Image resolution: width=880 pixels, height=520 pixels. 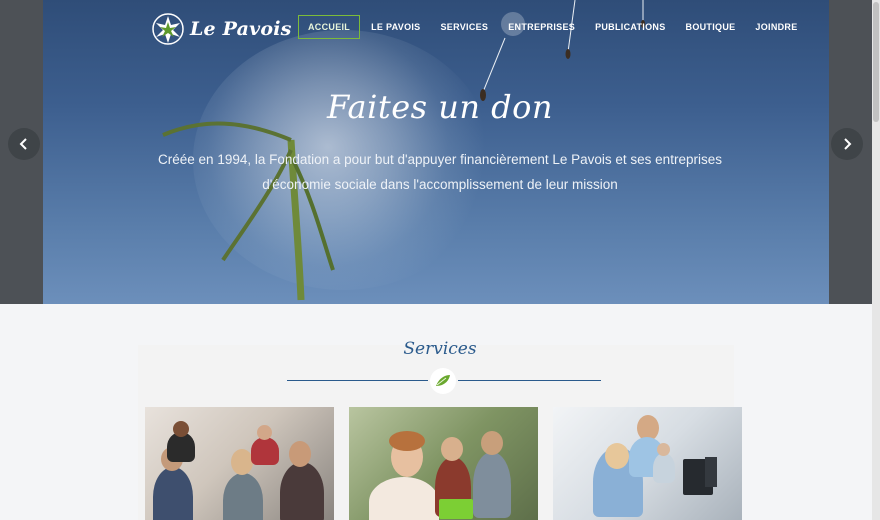 What do you see at coordinates (876, 62) in the screenshot?
I see `scrollbar-thumb` at bounding box center [876, 62].